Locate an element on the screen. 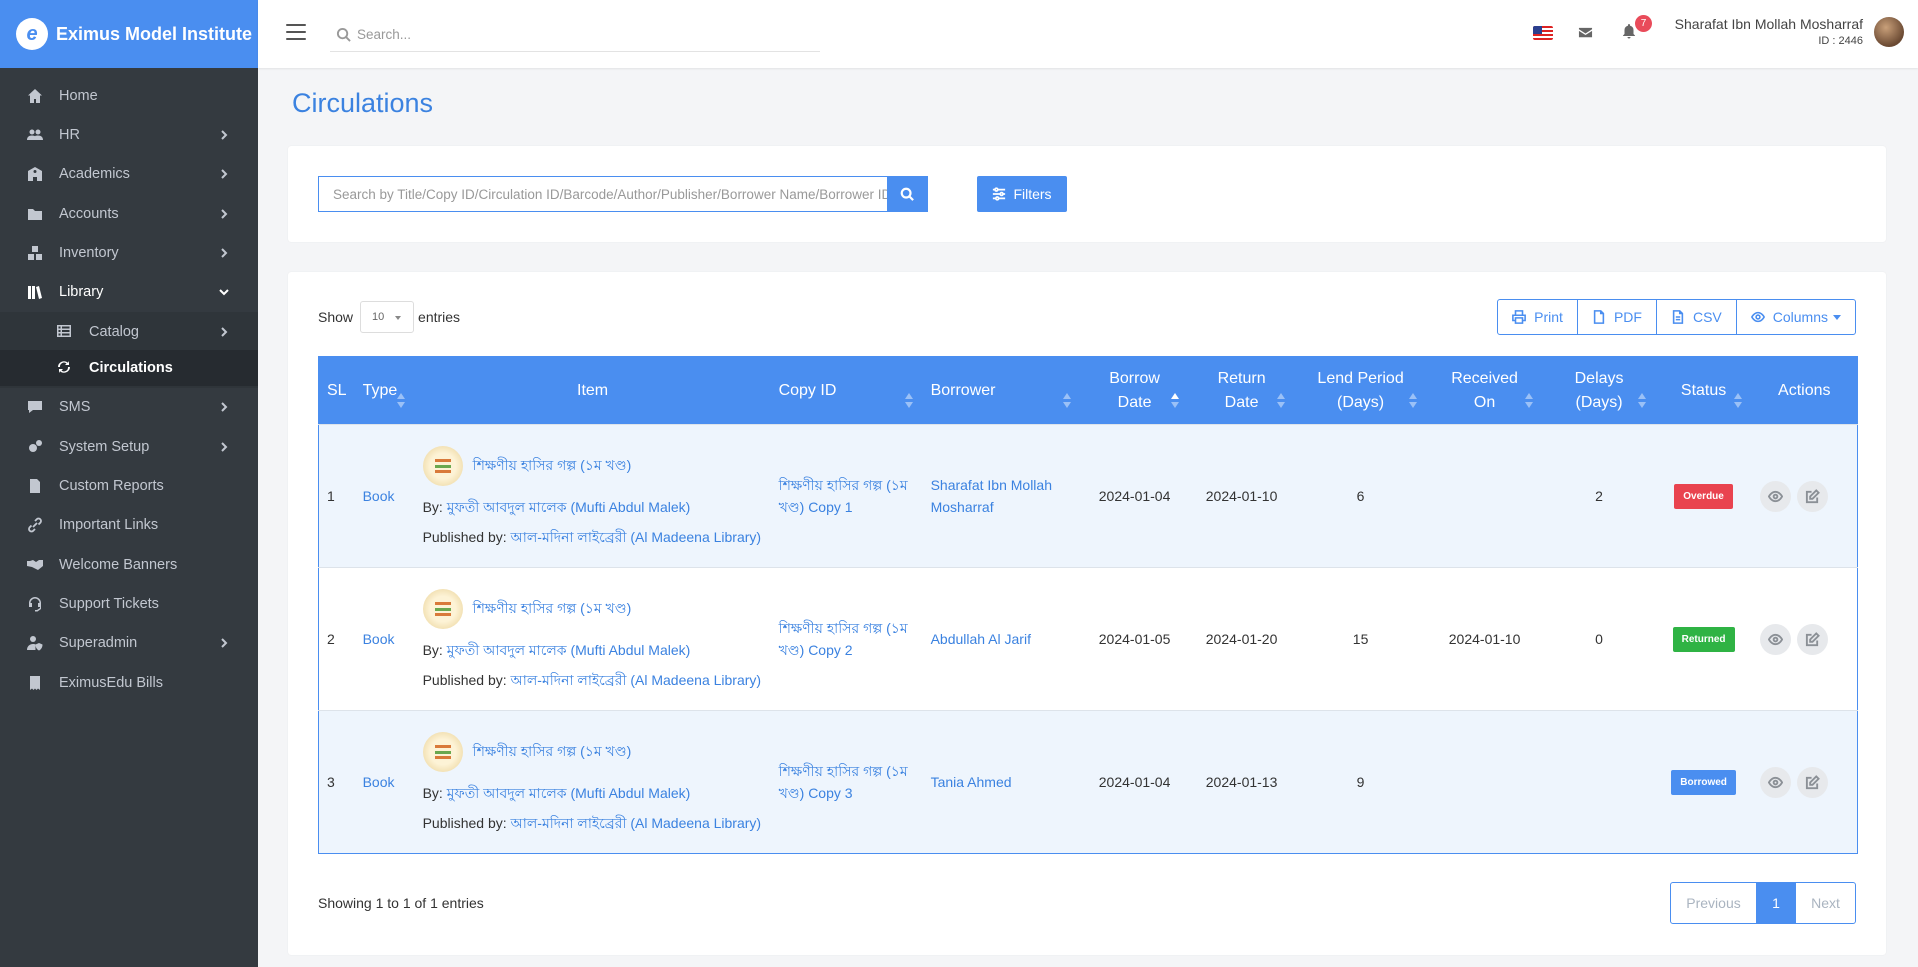 This screenshot has width=1918, height=967. col-item: Item is located at coordinates (592, 390).